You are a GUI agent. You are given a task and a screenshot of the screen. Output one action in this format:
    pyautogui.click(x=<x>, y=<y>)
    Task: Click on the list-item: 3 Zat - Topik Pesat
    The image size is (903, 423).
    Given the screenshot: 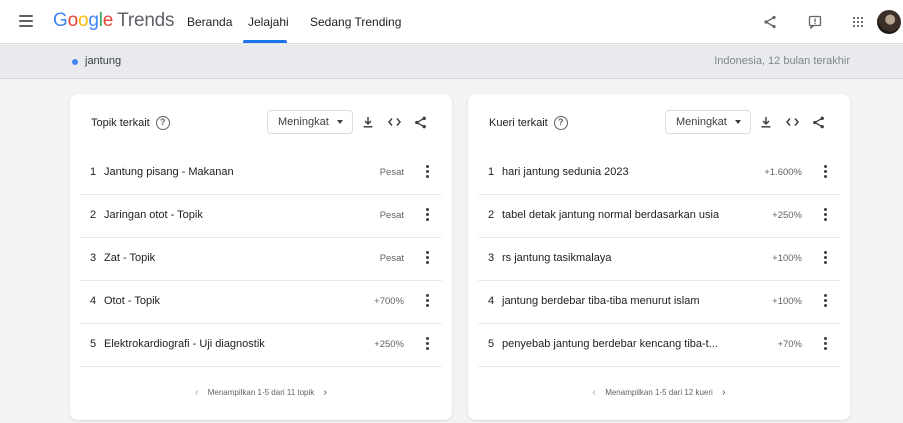 What is the action you would take?
    pyautogui.click(x=261, y=259)
    